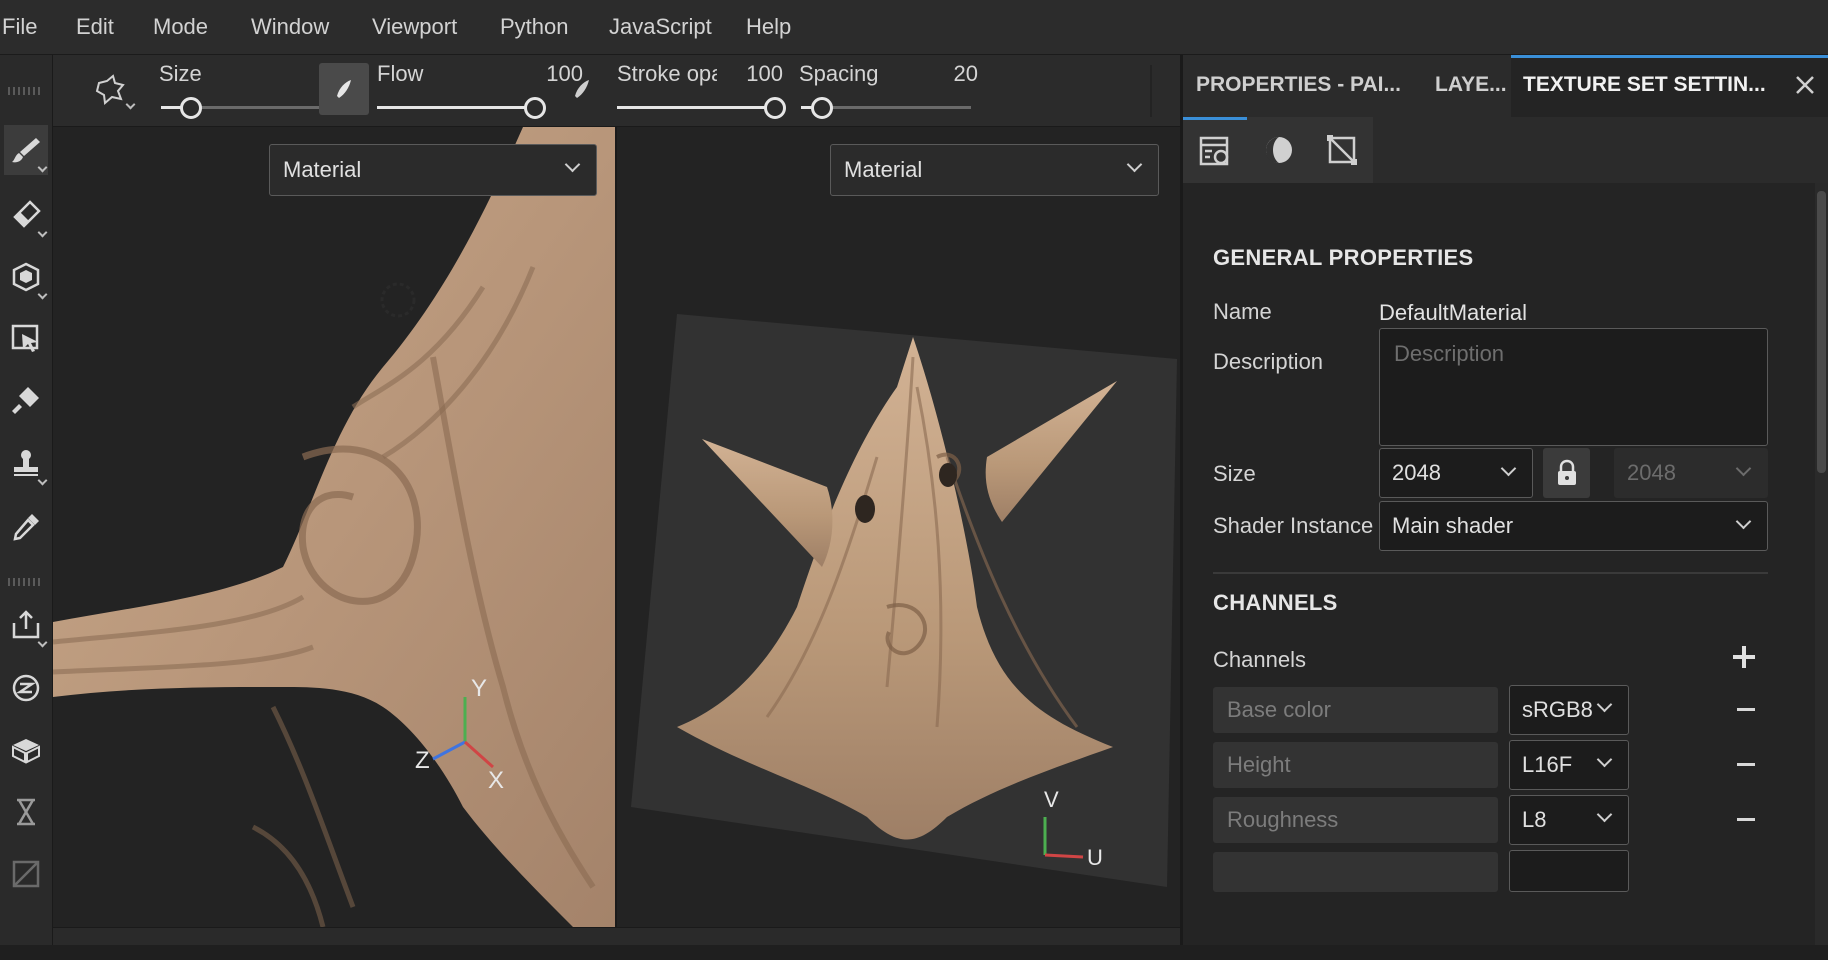 The height and width of the screenshot is (960, 1828). I want to click on flow-label: Flow, so click(400, 73).